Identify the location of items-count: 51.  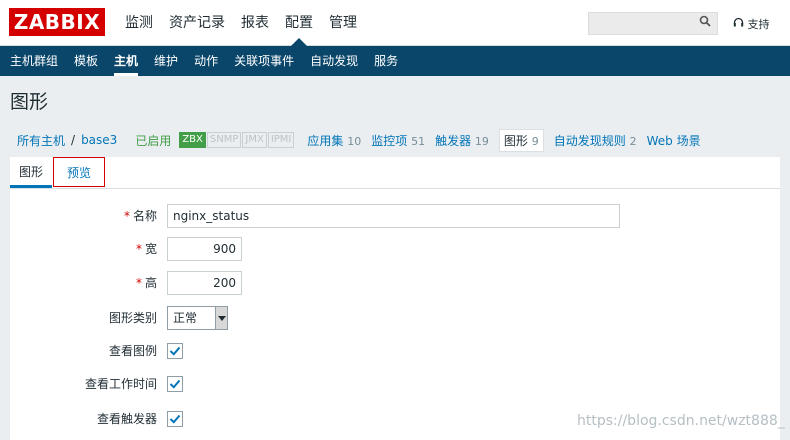
(418, 141).